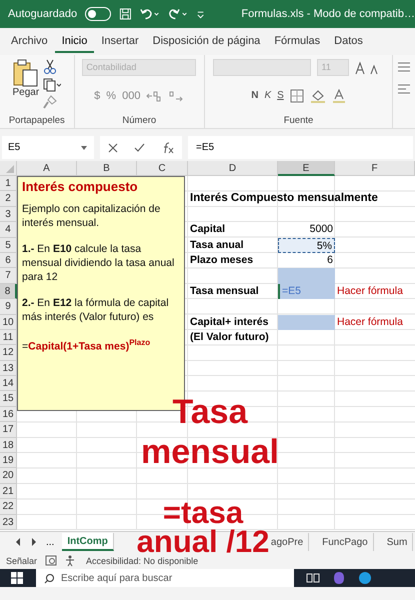  What do you see at coordinates (48, 147) in the screenshot?
I see `name-box: E5` at bounding box center [48, 147].